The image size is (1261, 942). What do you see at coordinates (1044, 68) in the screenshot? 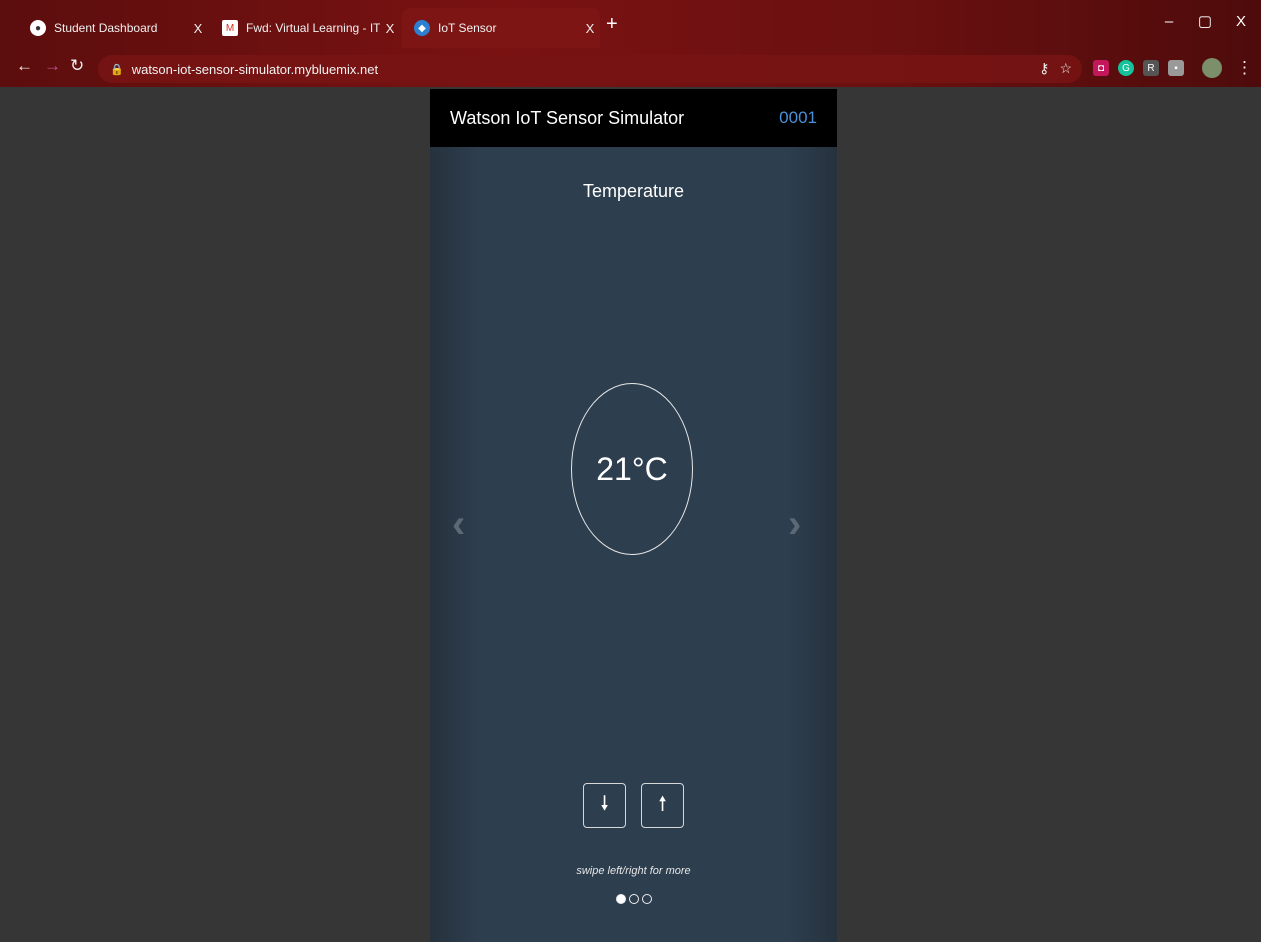
I see `key-icon: ⚷` at bounding box center [1044, 68].